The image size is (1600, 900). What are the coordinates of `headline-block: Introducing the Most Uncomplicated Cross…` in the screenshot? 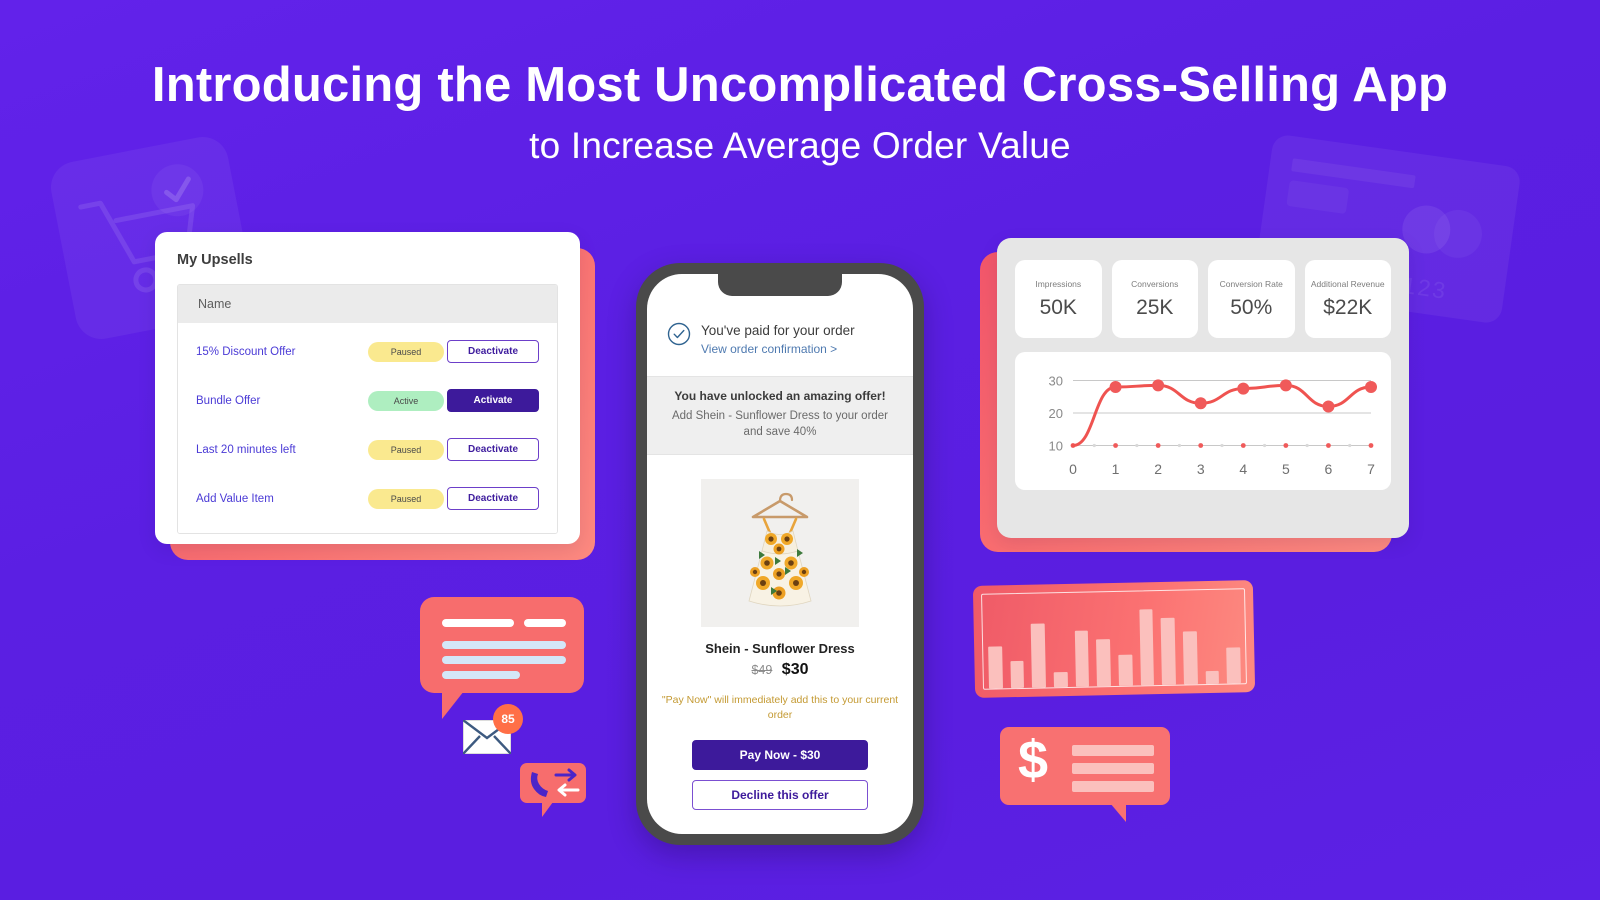 It's located at (800, 112).